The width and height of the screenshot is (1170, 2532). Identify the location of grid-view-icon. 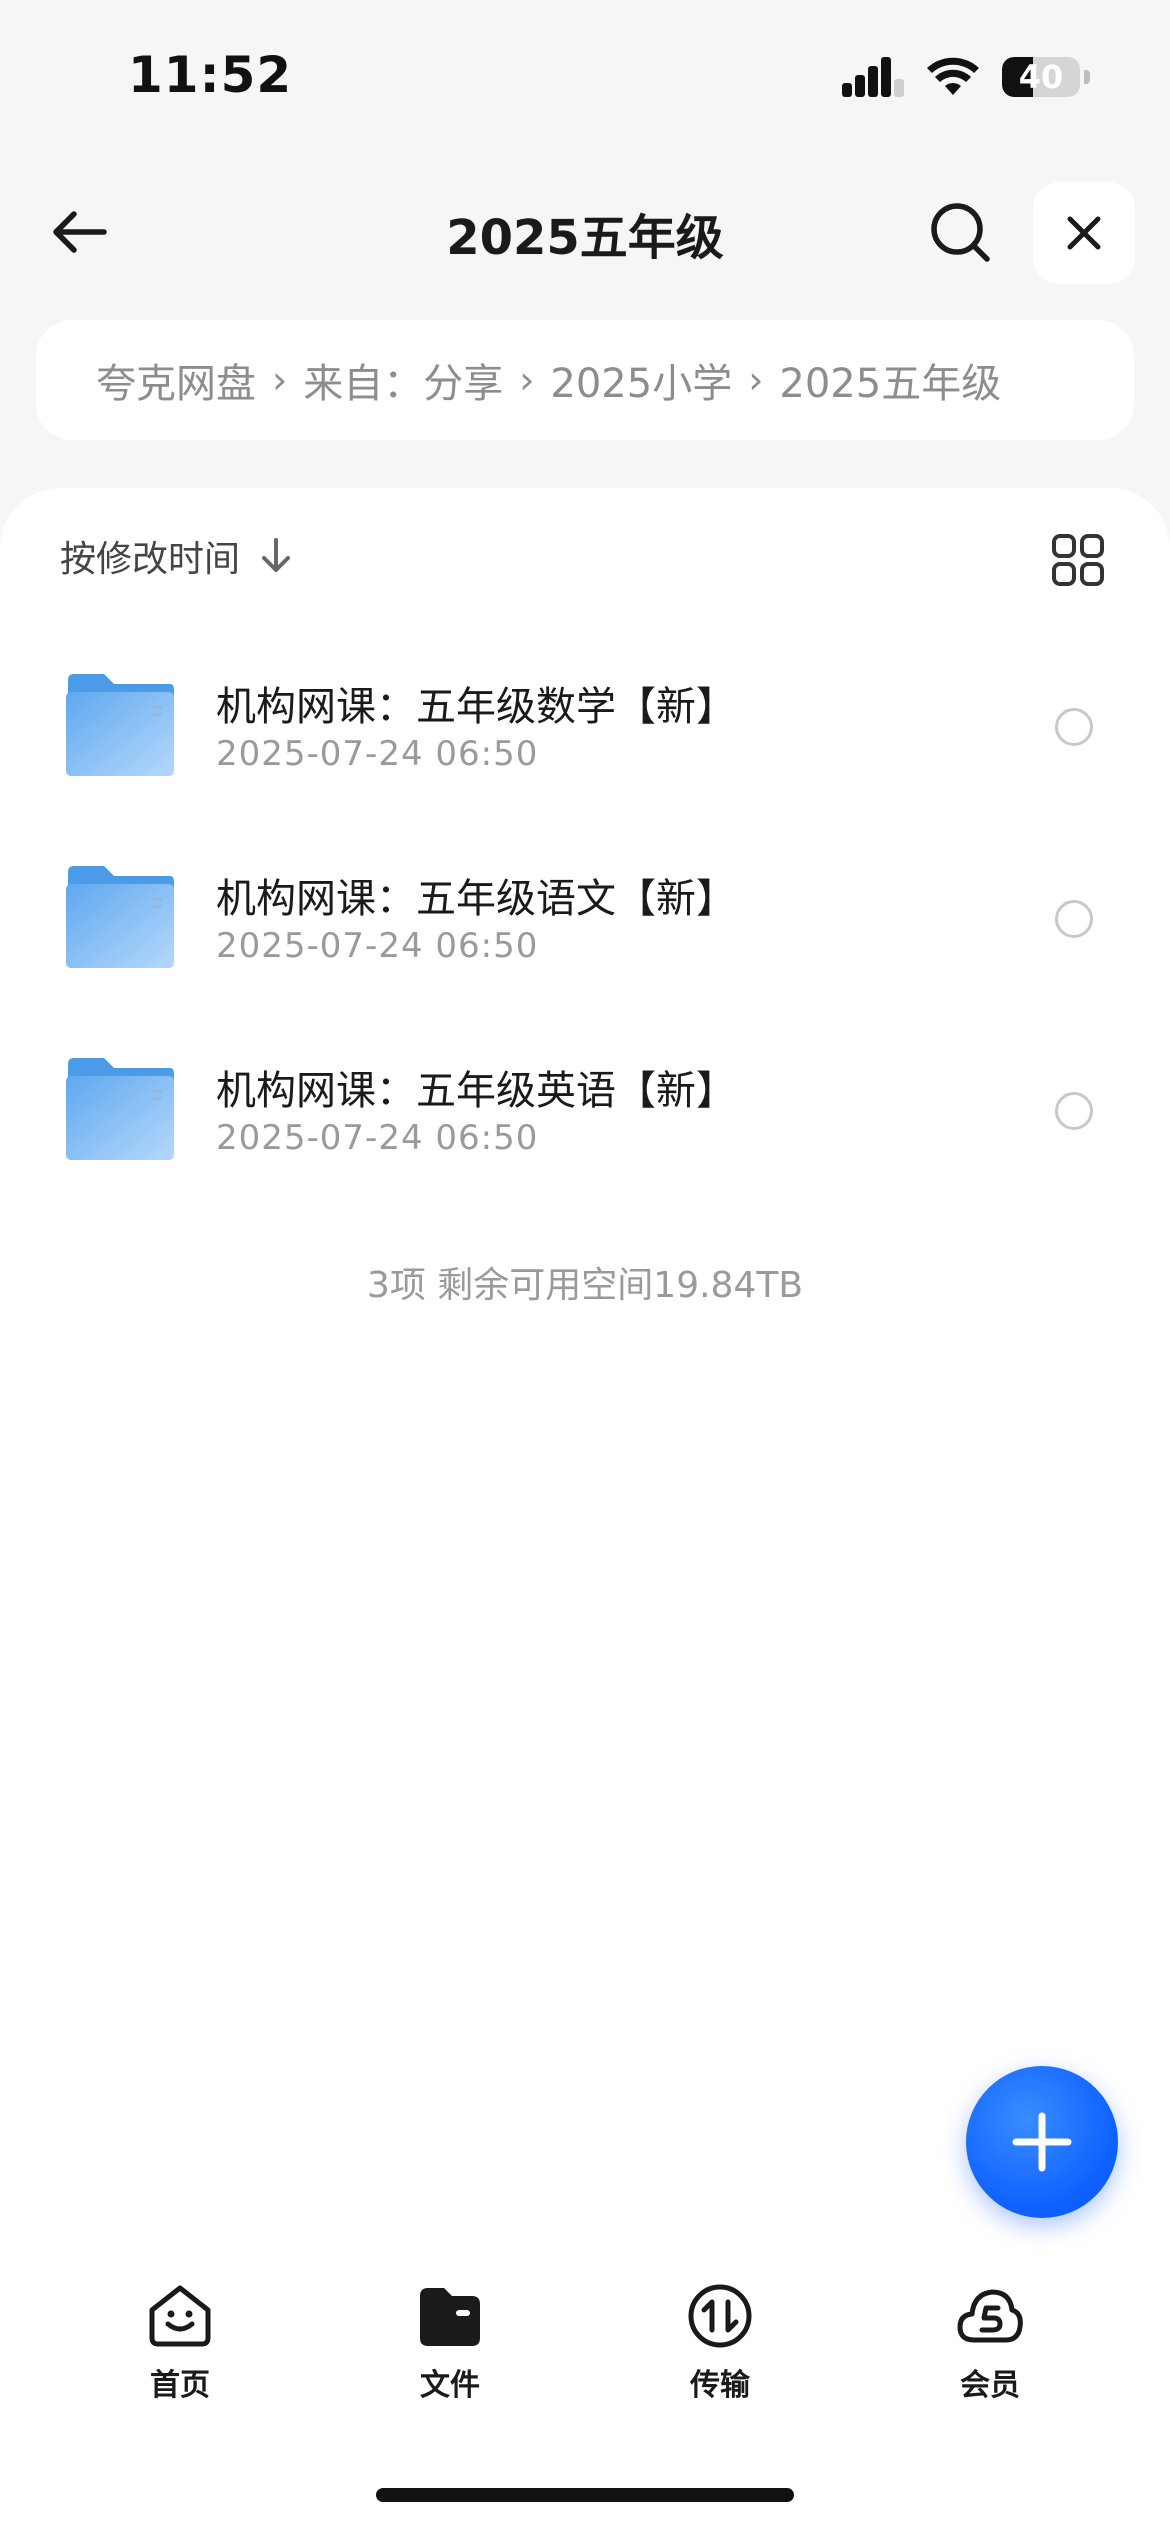
(1078, 560).